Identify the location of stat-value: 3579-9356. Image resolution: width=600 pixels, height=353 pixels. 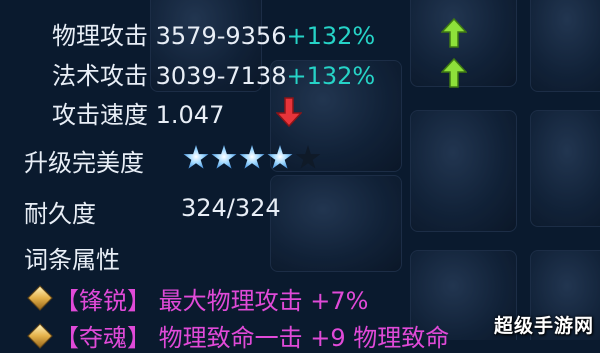
(221, 36).